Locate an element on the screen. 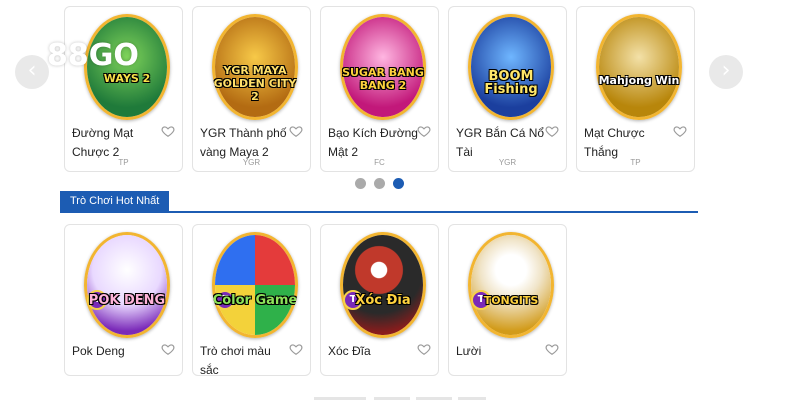 This screenshot has height=400, width=800. game-card: WAYS 2 Đường Mạt Chược 2 TP is located at coordinates (123, 89).